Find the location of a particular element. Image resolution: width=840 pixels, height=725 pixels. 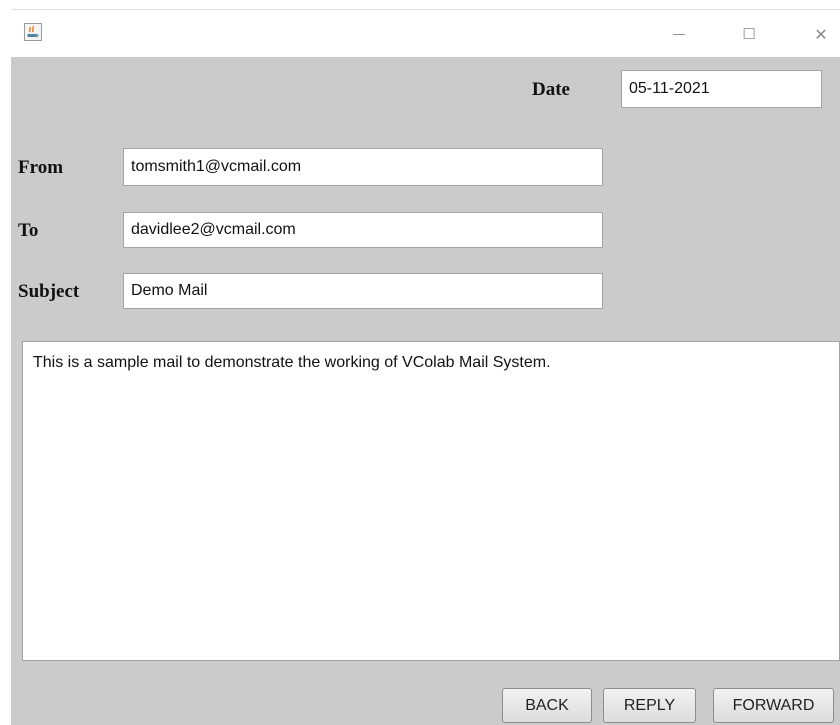

date-field: 05-11-2021 is located at coordinates (721, 89).